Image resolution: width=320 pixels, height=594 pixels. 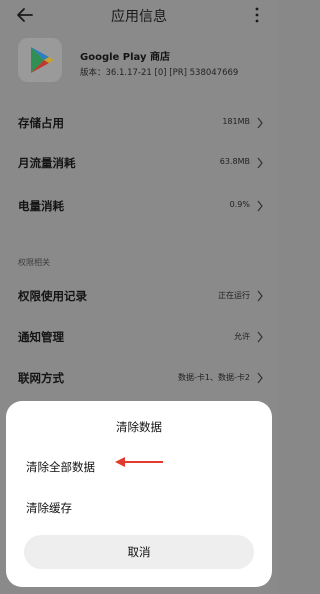 I want to click on google-play-icon, so click(x=42, y=60).